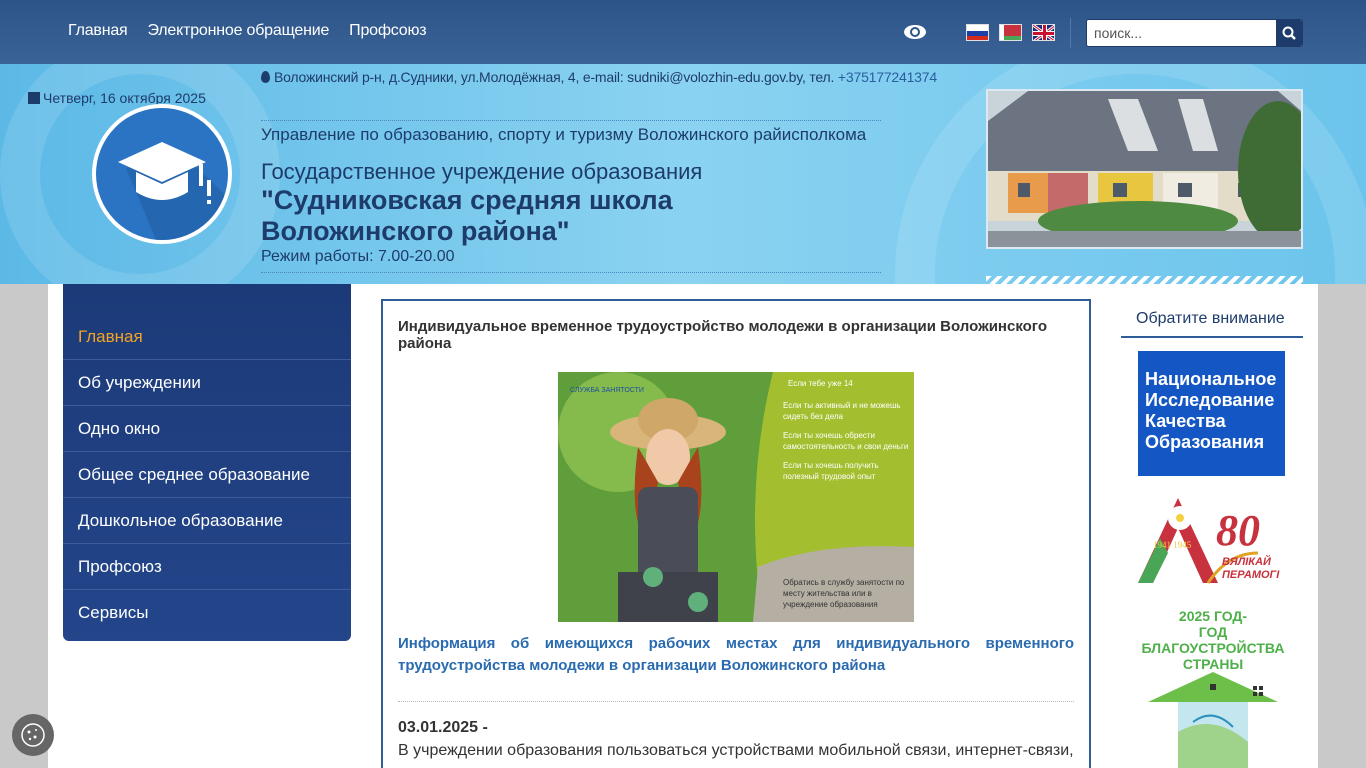  What do you see at coordinates (207, 429) in the screenshot?
I see `sidebar-item-one-window: Одно окно` at bounding box center [207, 429].